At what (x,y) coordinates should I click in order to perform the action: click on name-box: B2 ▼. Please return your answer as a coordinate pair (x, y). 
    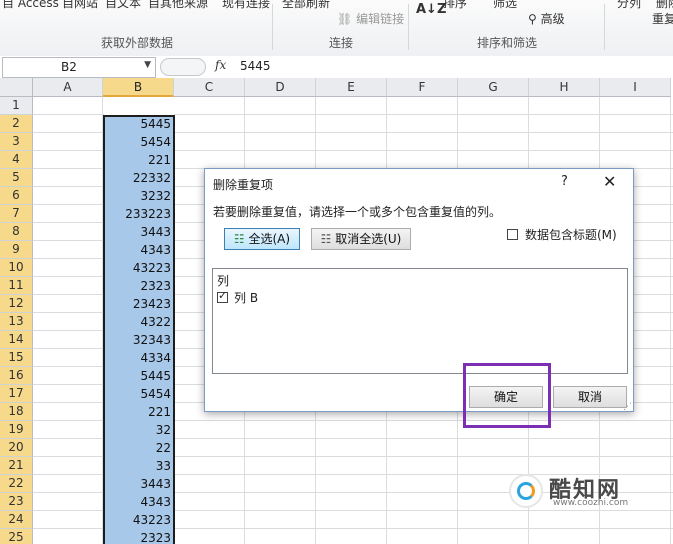
    Looking at the image, I should click on (79, 67).